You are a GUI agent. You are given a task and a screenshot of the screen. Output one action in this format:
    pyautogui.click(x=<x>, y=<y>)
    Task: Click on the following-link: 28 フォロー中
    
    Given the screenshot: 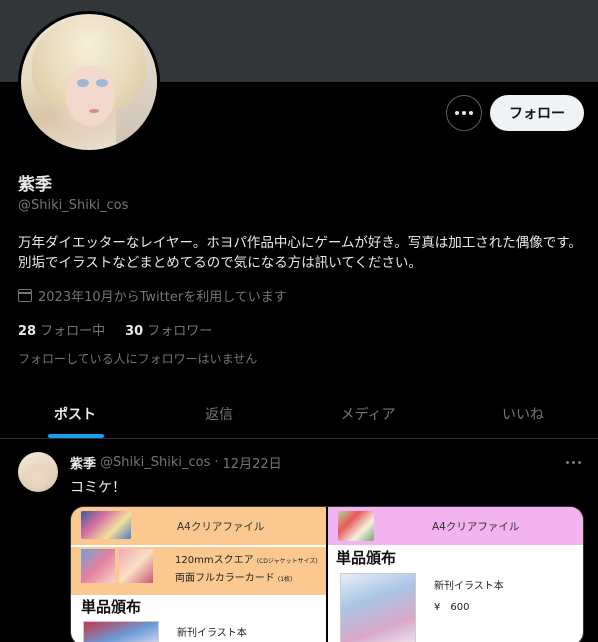 What is the action you would take?
    pyautogui.click(x=61, y=329)
    